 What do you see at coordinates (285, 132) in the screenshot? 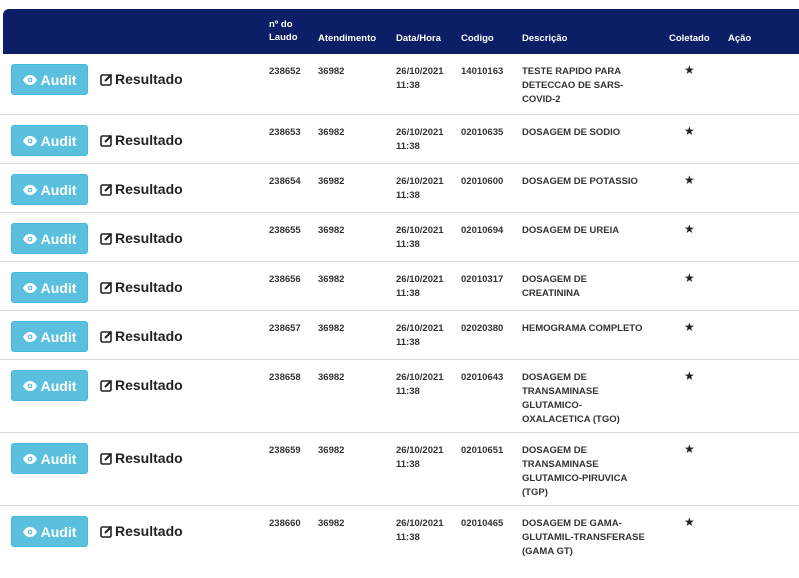
I see `cell-laudo: 238653` at bounding box center [285, 132].